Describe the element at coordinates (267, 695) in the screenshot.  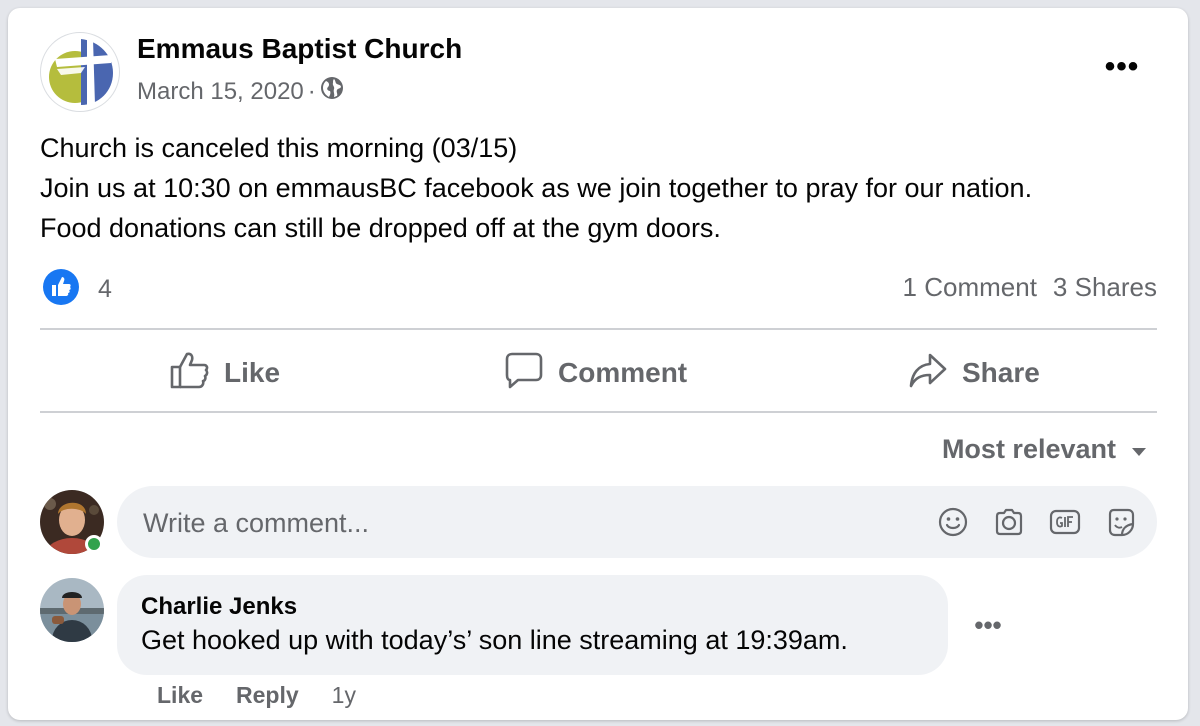
I see `comment-reply-link: Reply` at that location.